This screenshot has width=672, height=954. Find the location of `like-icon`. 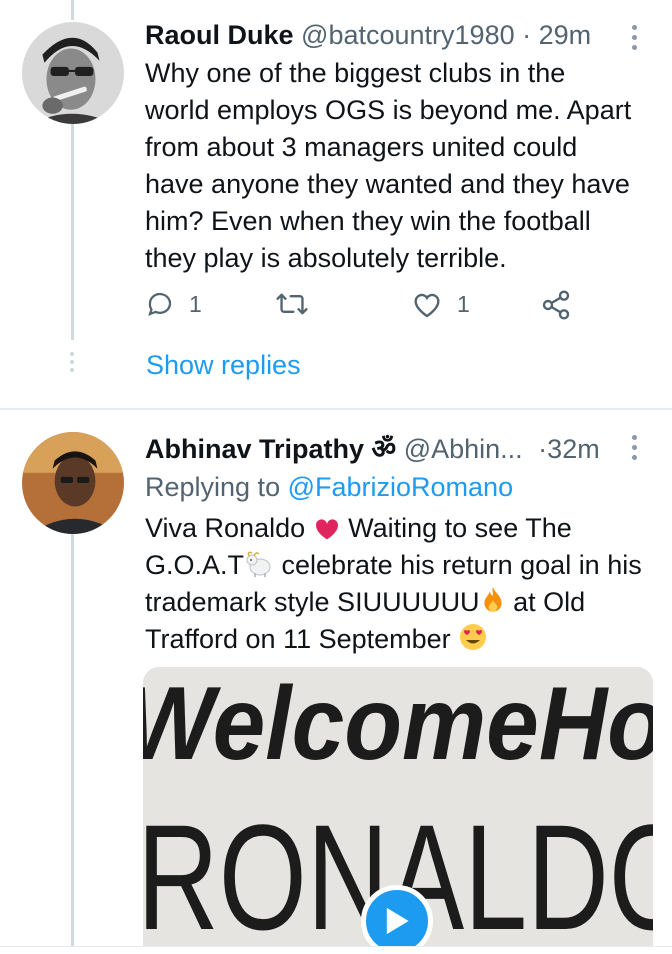

like-icon is located at coordinates (427, 305).